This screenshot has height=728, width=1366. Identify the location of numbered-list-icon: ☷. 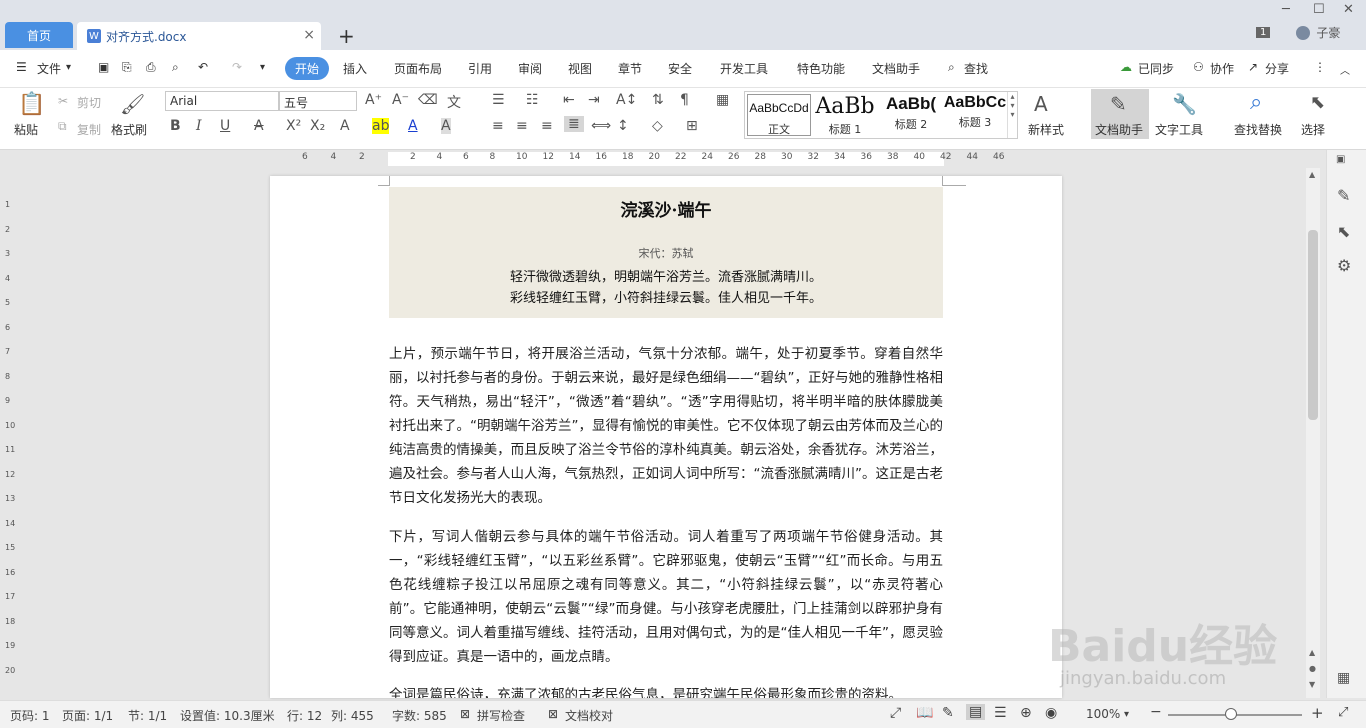
(532, 100).